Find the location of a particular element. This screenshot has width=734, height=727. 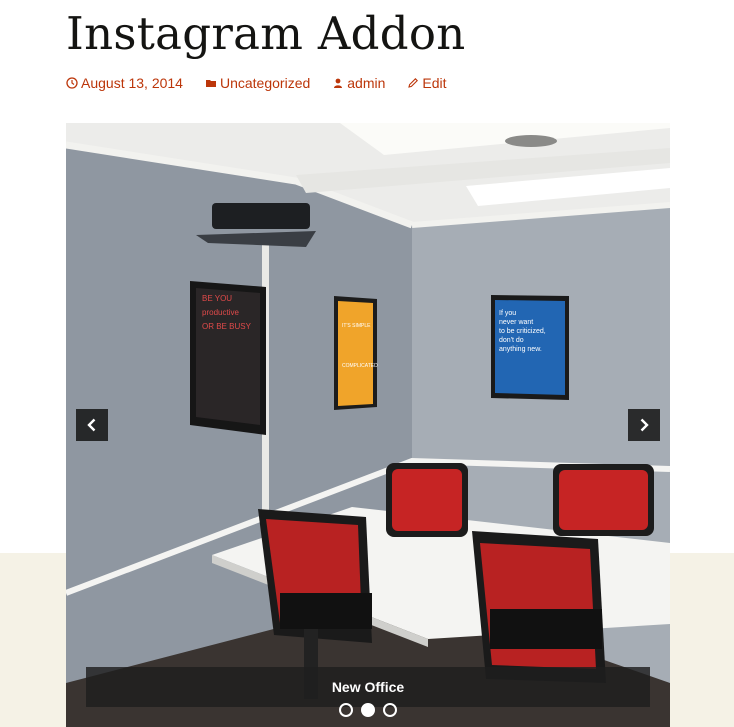

post-edit-link: Edit is located at coordinates (427, 83).